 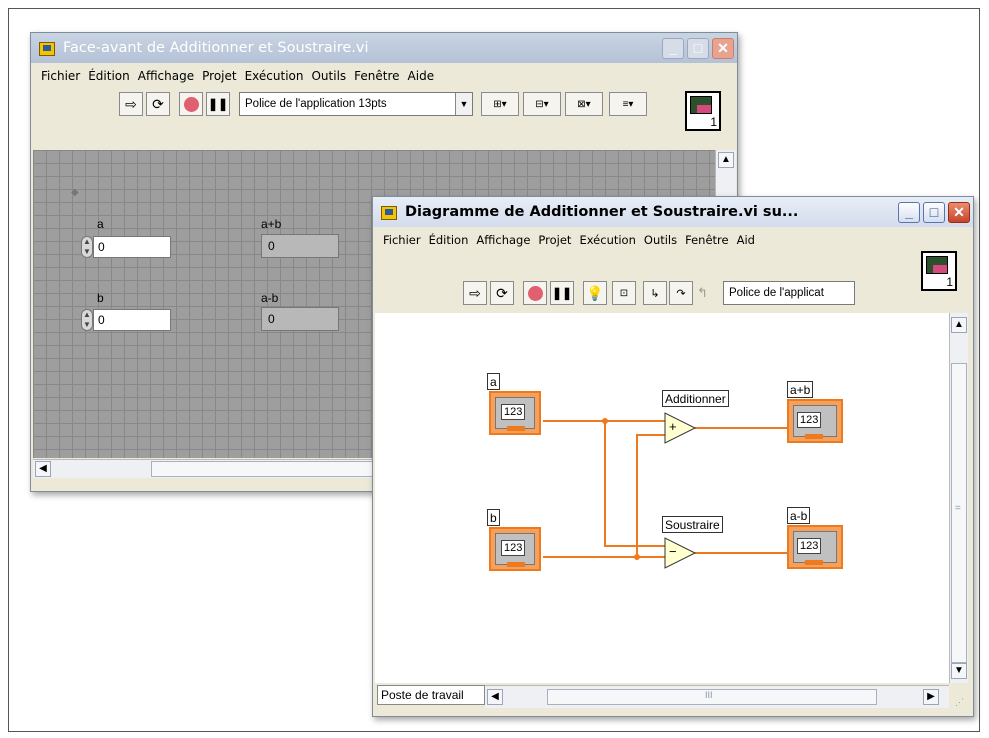 I want to click on chevron-down-icon: ▼, so click(x=463, y=104).